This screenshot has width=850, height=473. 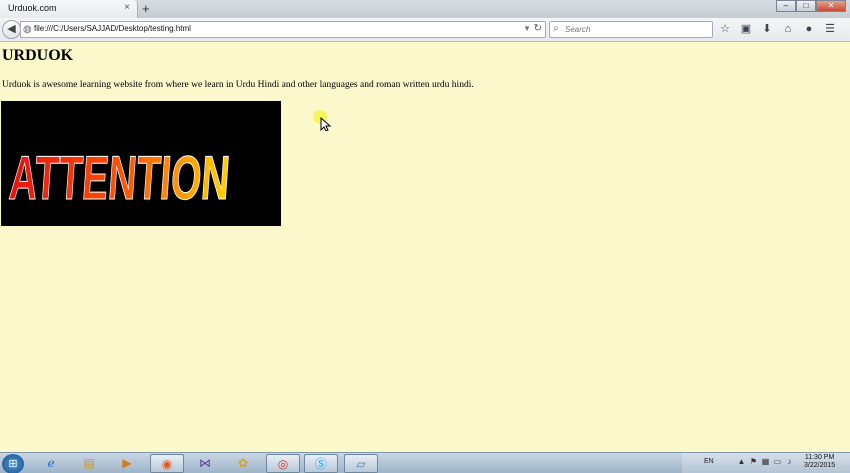 What do you see at coordinates (786, 6) in the screenshot?
I see `minimize-button: –` at bounding box center [786, 6].